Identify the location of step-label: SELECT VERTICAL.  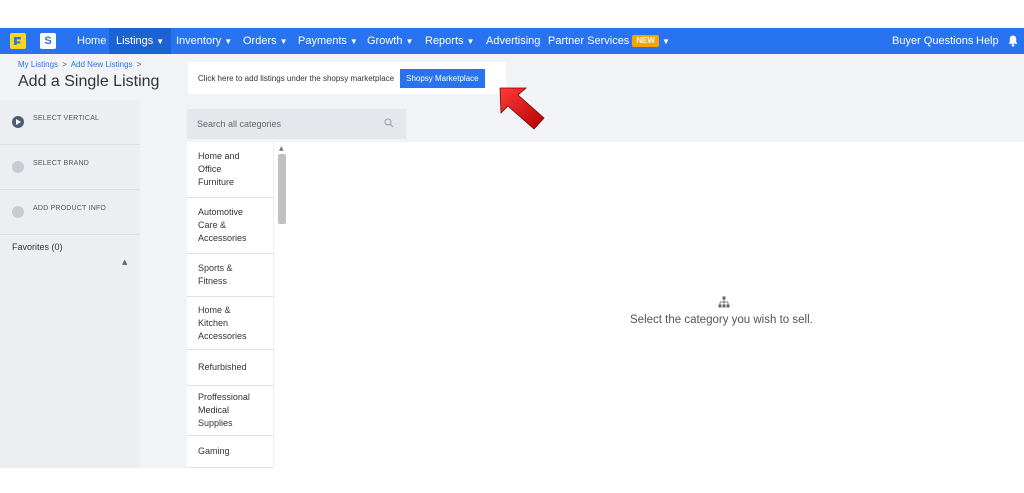
(66, 118).